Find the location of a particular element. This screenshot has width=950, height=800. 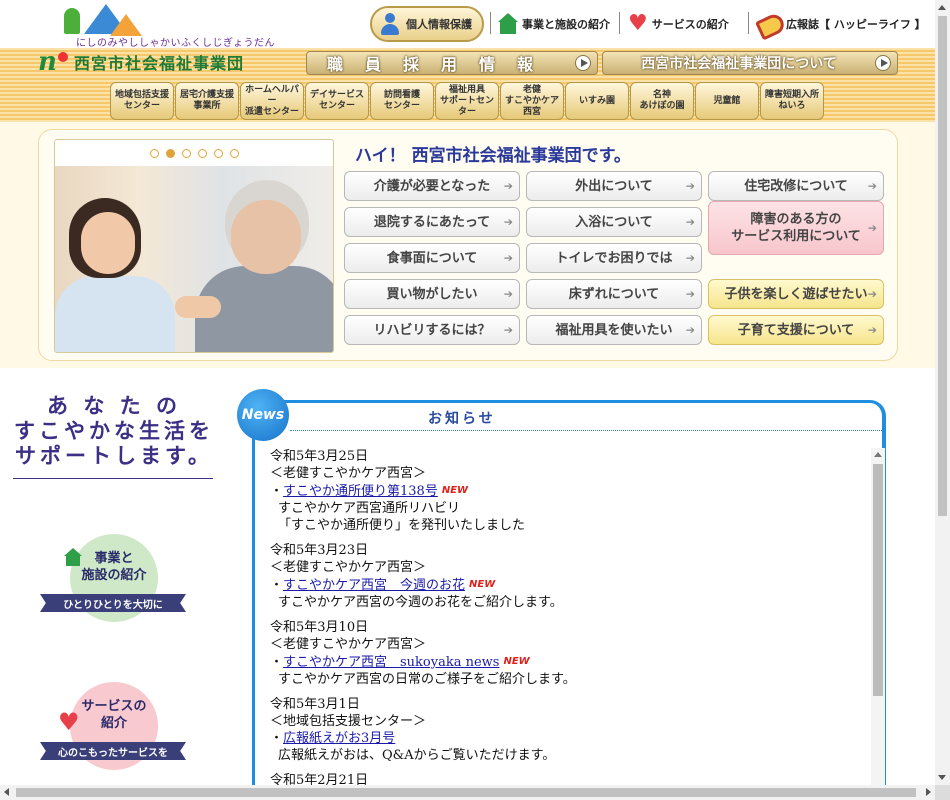

scrollbar-corner is located at coordinates (942, 792).